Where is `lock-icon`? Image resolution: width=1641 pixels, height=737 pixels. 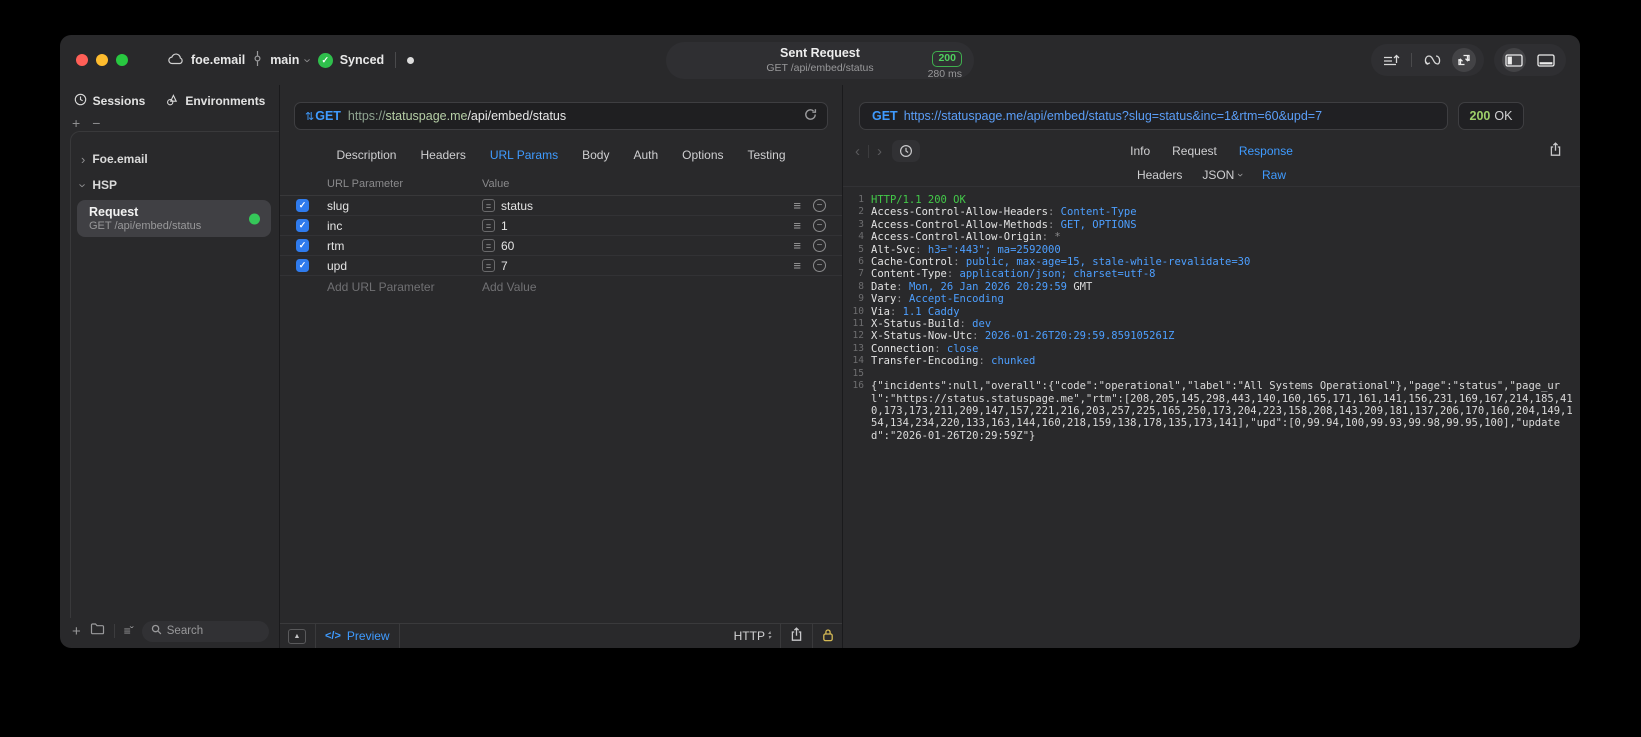 lock-icon is located at coordinates (828, 636).